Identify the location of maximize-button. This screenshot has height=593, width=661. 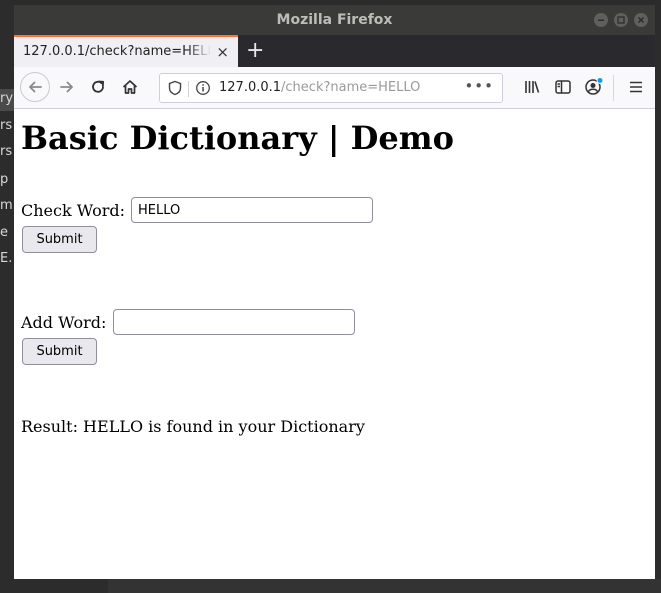
(621, 20).